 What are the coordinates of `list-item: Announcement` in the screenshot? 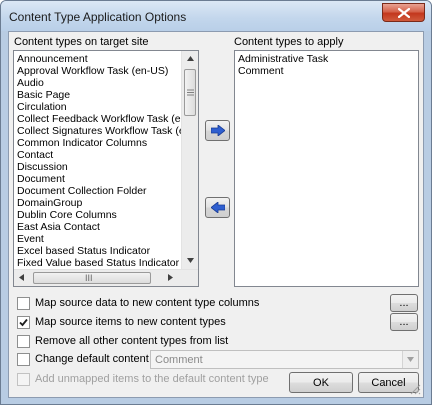 It's located at (52, 59).